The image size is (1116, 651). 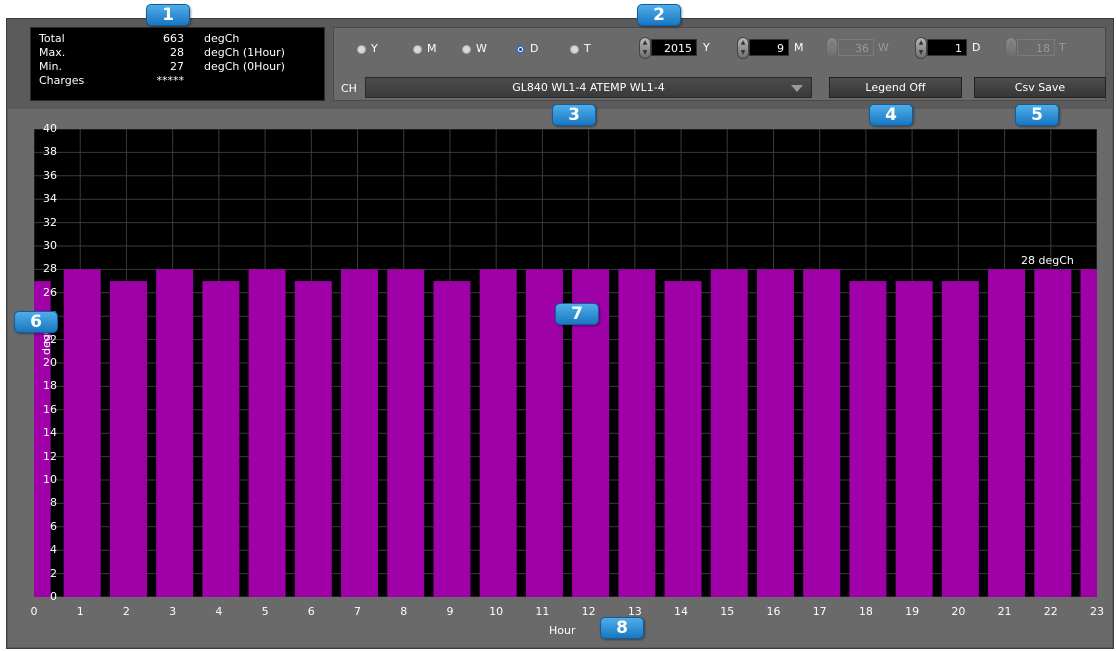 I want to click on radio-year: Y, so click(x=367, y=49).